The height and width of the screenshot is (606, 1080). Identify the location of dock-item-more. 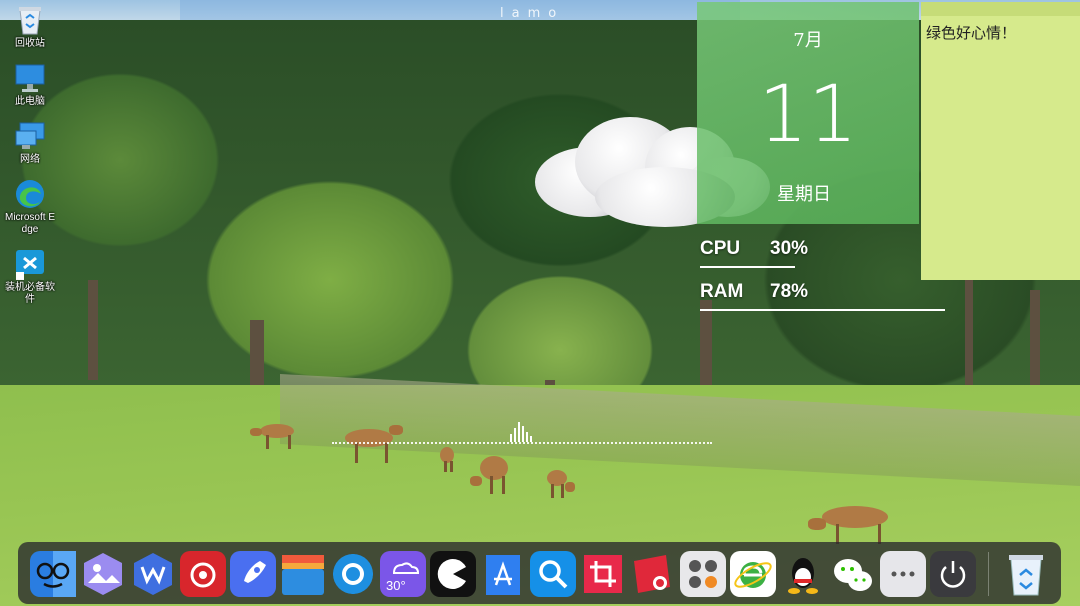
(903, 574).